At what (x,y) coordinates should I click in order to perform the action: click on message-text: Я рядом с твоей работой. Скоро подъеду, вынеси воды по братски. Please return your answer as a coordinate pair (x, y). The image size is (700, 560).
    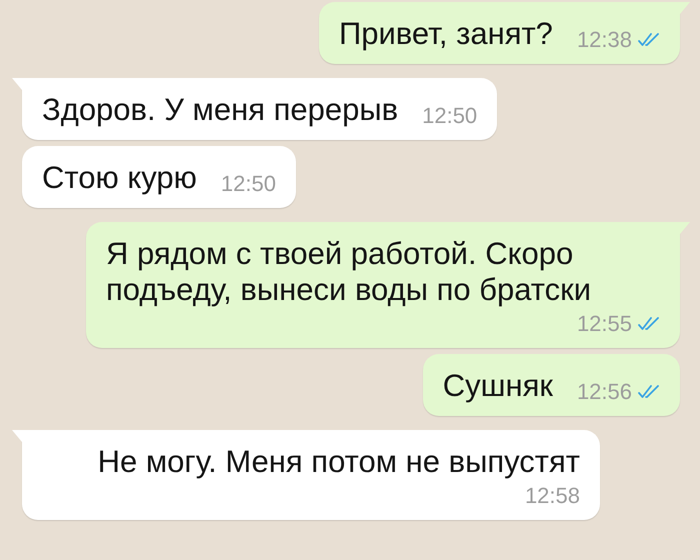
    Looking at the image, I should click on (349, 272).